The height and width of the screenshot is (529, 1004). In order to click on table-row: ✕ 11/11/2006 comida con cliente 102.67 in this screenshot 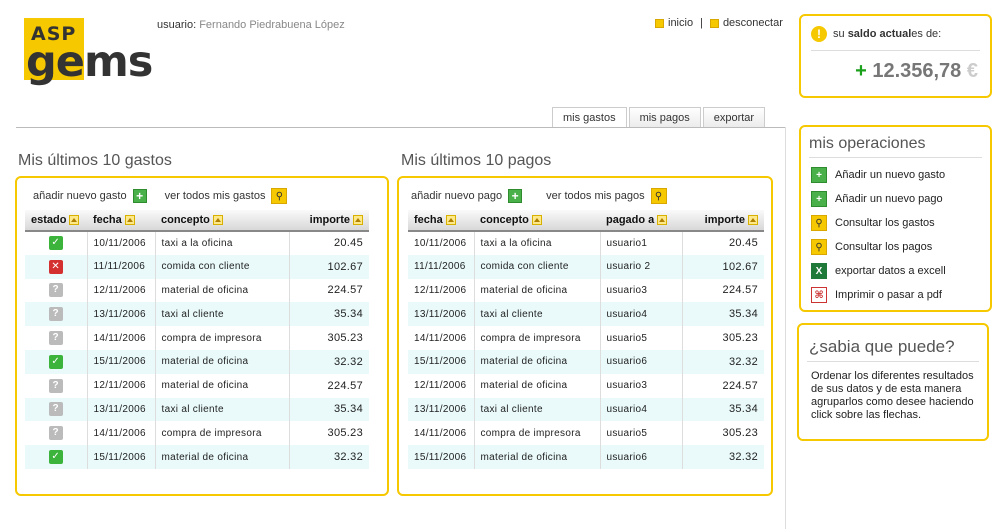, I will do `click(197, 266)`.